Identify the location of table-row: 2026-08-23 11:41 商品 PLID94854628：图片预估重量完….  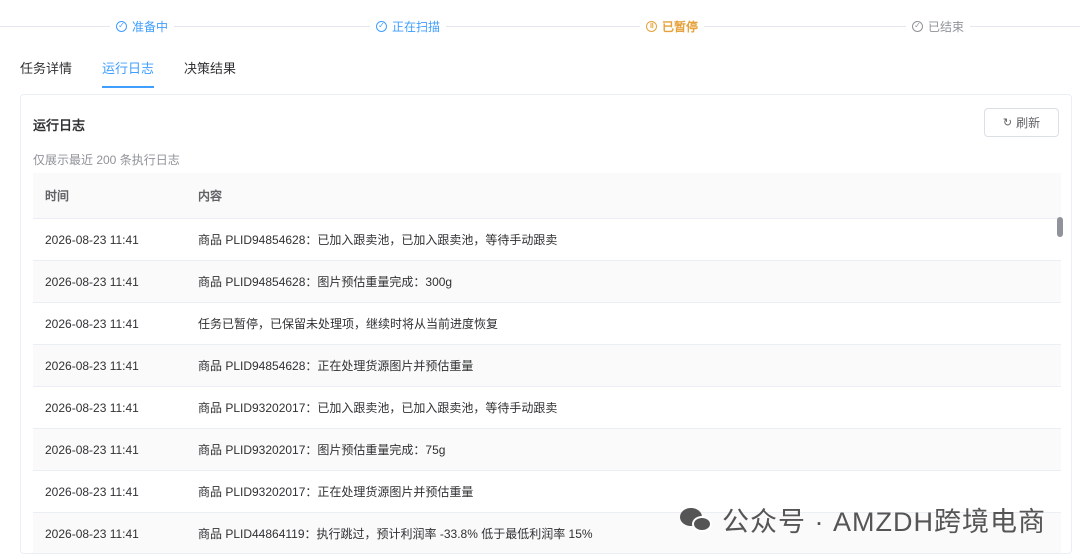
(547, 282).